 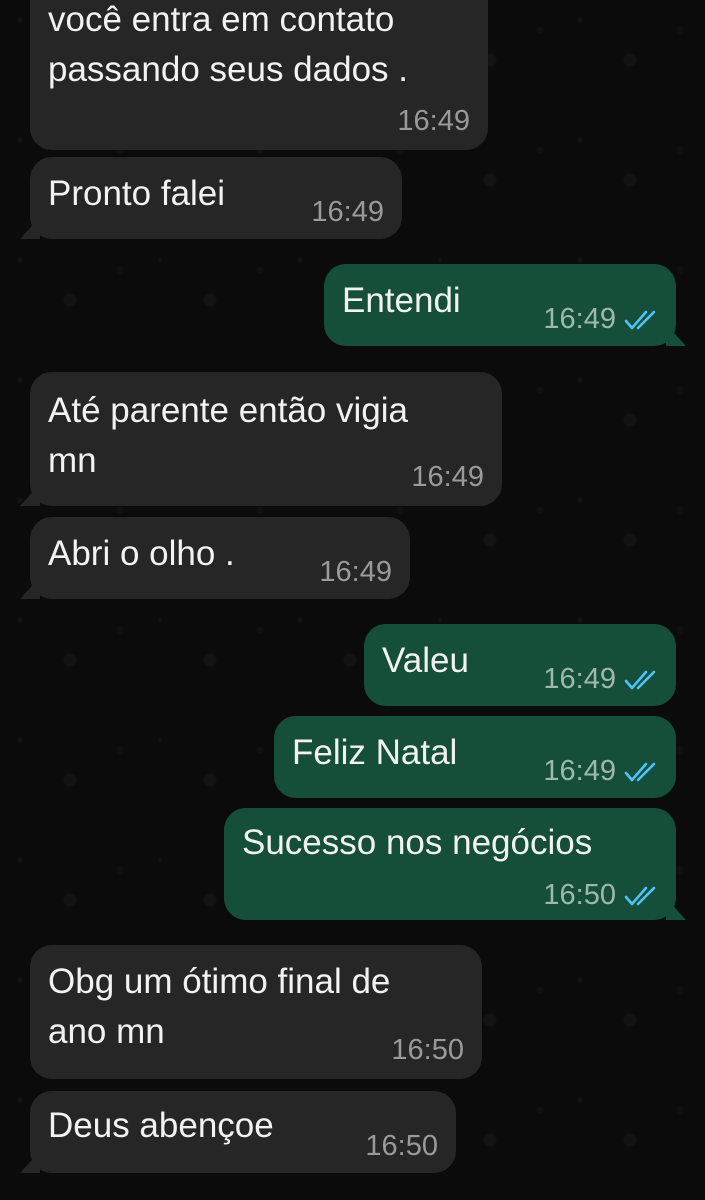 I want to click on message-text: Até parente então vigia, so click(x=228, y=410).